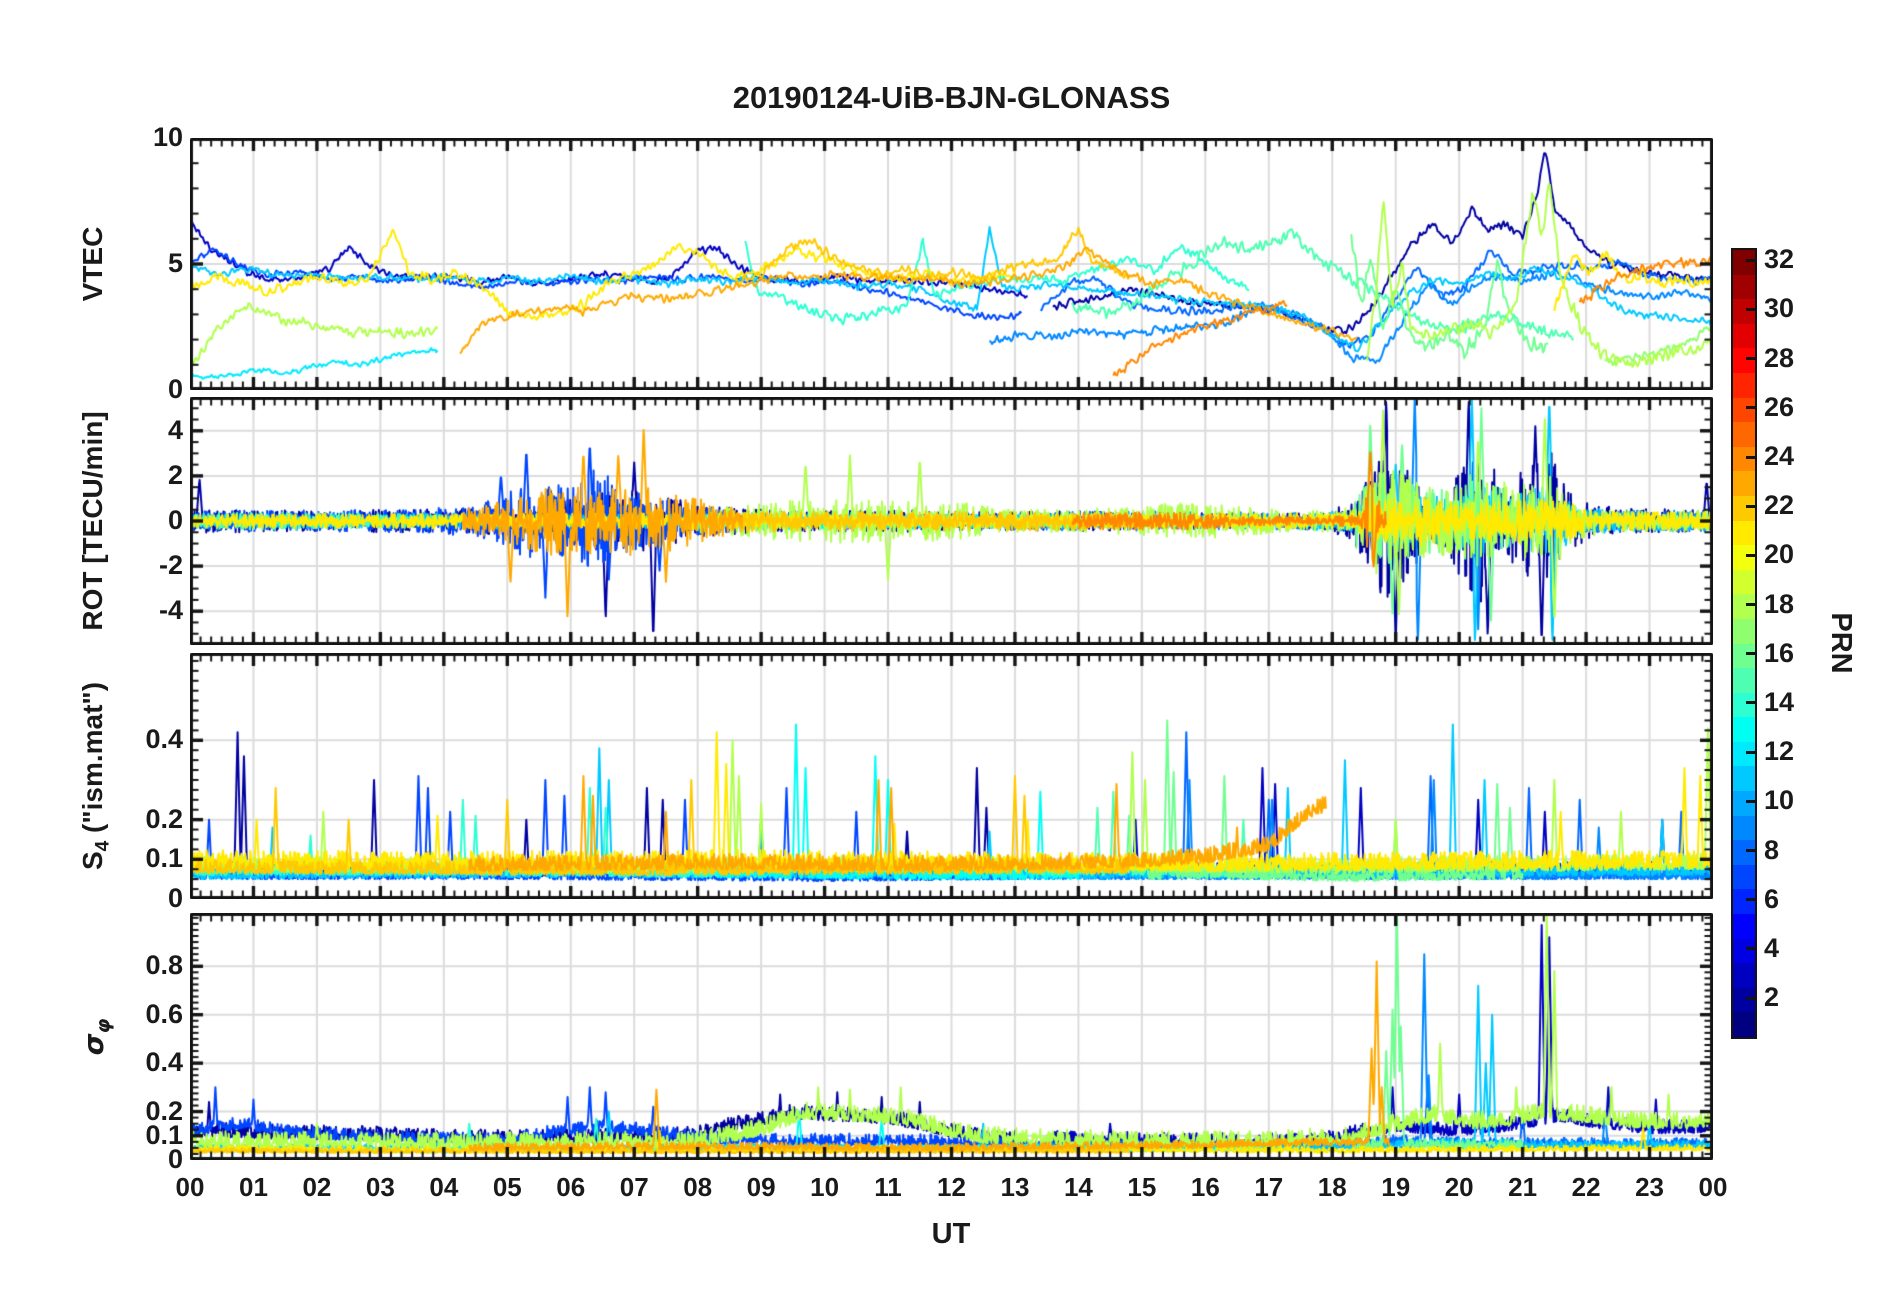 The image size is (1902, 1292). Describe the element at coordinates (1779, 308) in the screenshot. I see `colorbar-tick-label: 30` at that location.